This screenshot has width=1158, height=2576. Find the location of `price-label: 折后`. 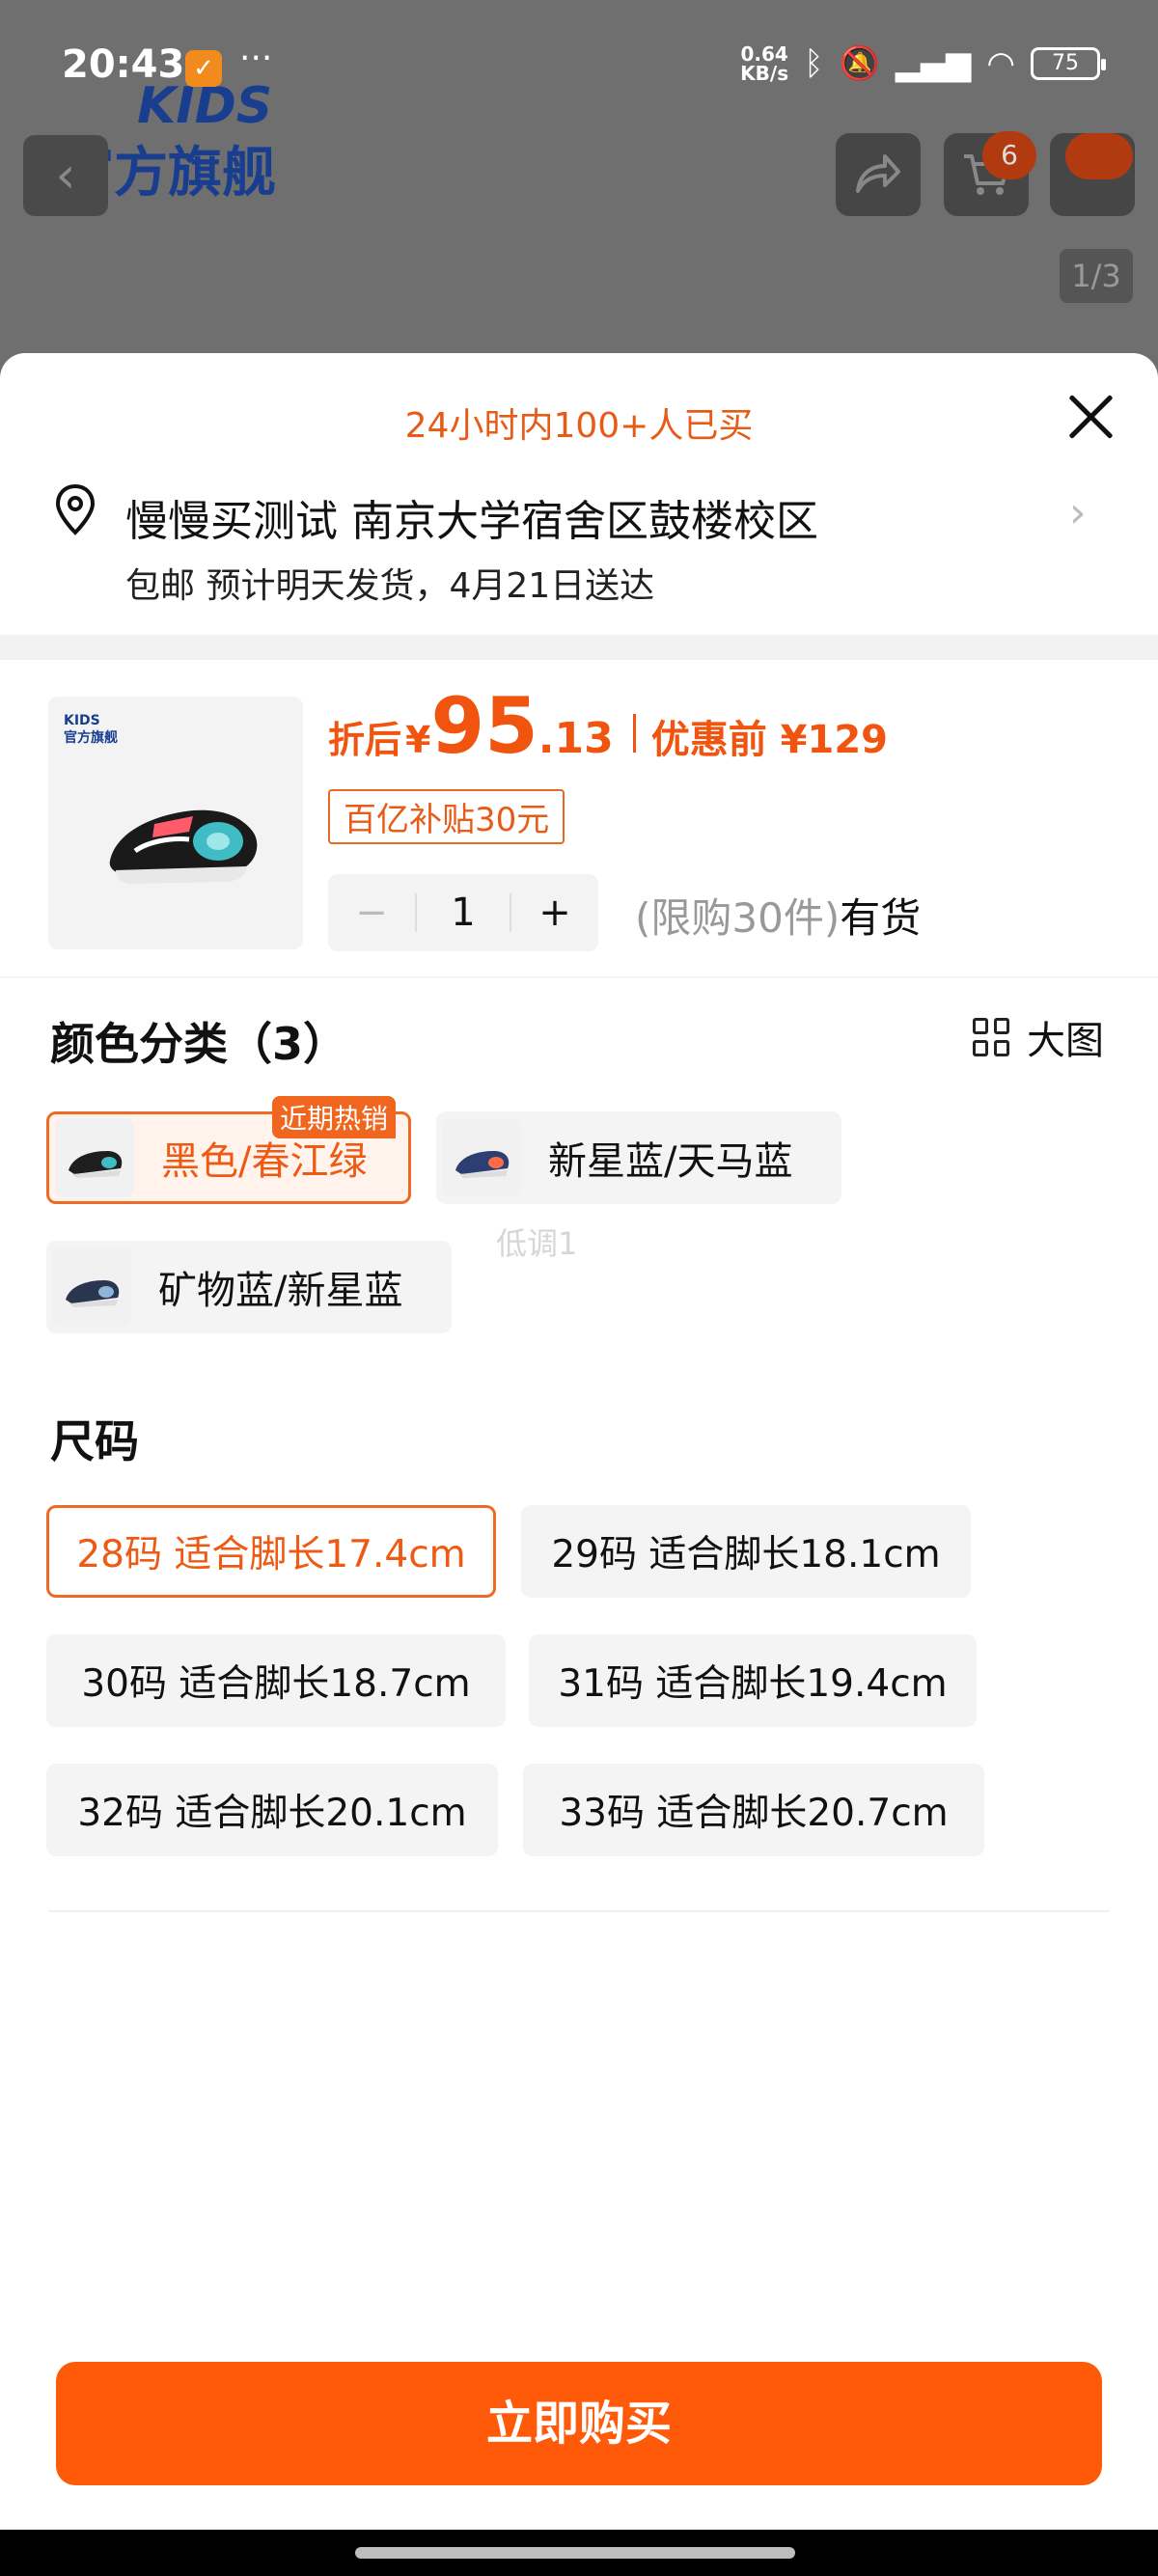

price-label: 折后 is located at coordinates (365, 740).